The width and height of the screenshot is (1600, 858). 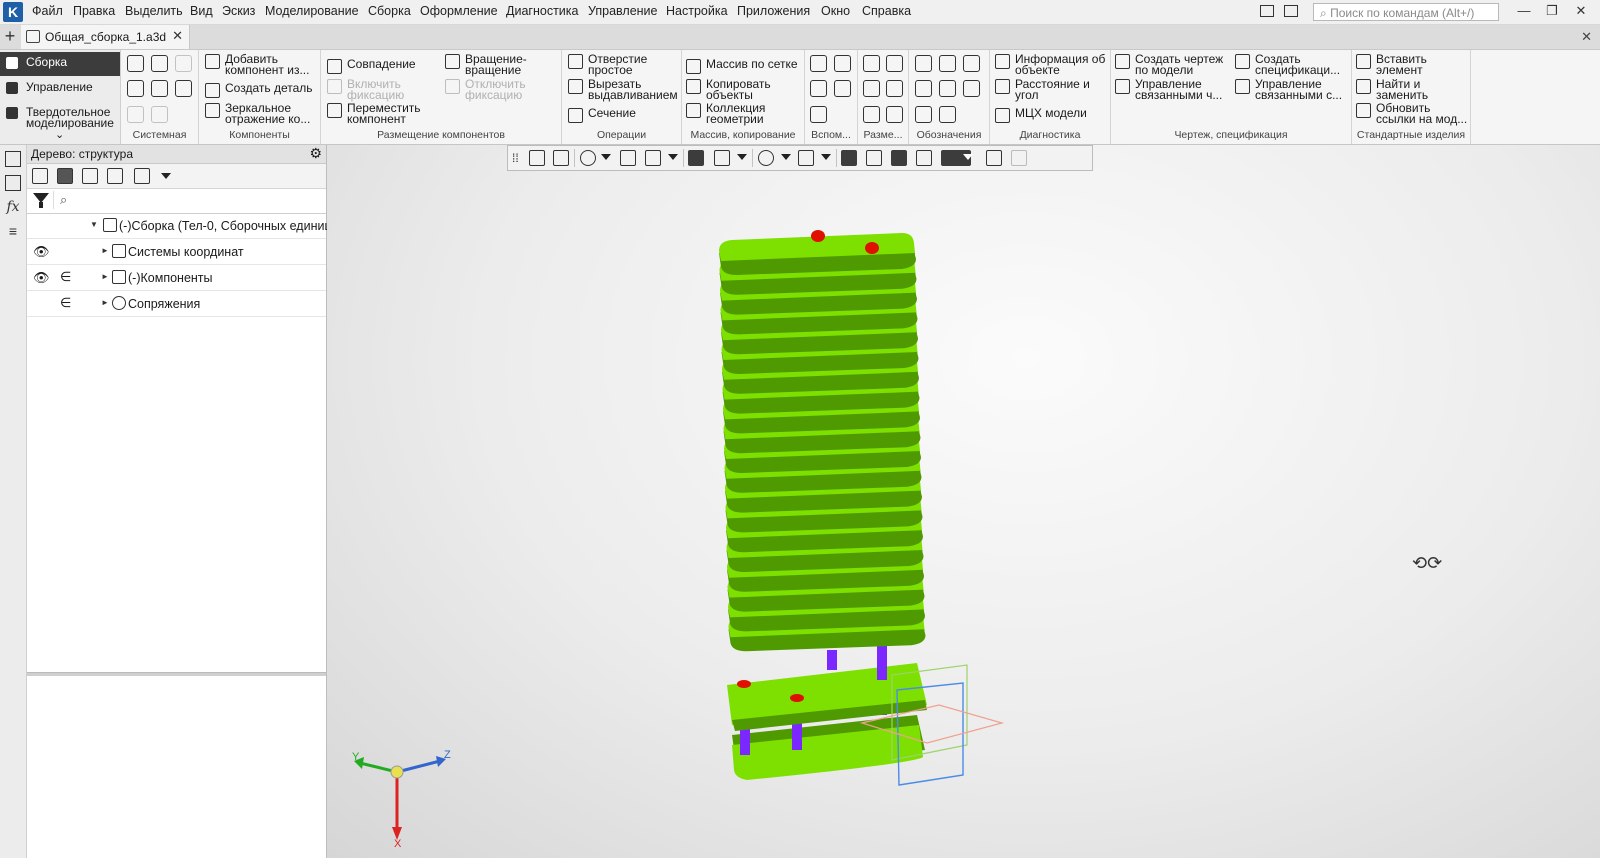 What do you see at coordinates (874, 158) in the screenshot?
I see `section-view-icon` at bounding box center [874, 158].